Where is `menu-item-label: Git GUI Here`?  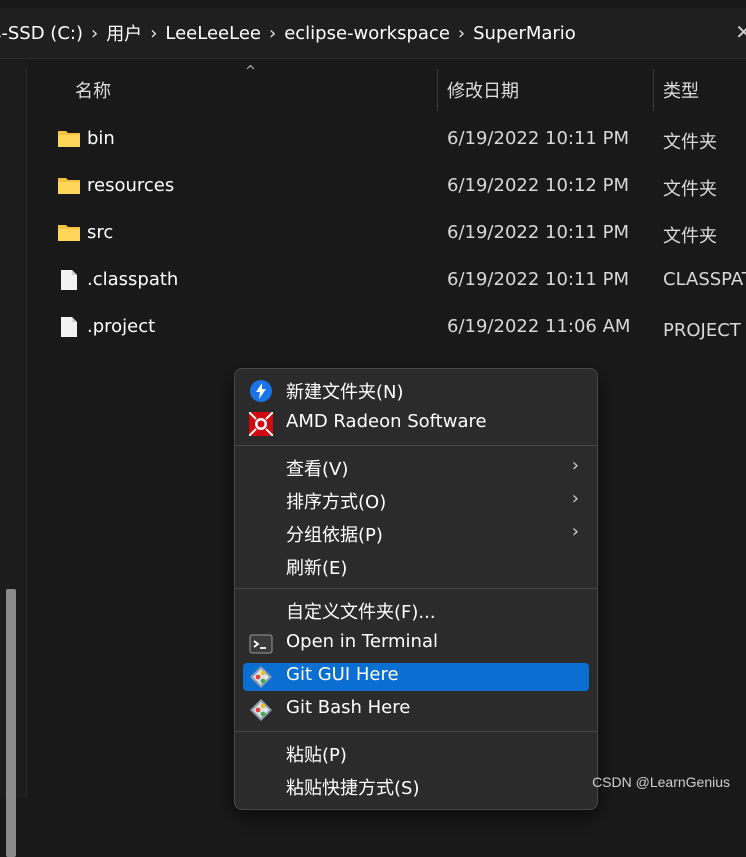 menu-item-label: Git GUI Here is located at coordinates (342, 674).